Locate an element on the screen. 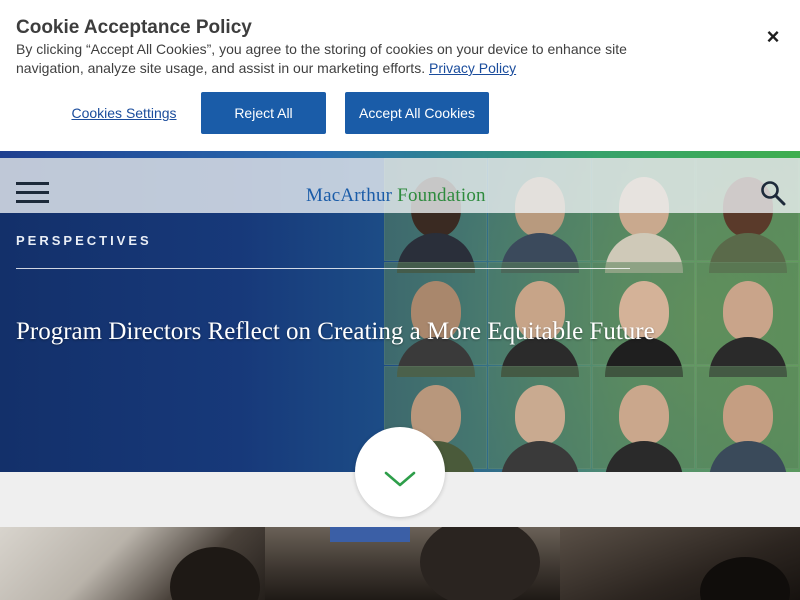 This screenshot has height=600, width=800. scroll-down-button is located at coordinates (400, 472).